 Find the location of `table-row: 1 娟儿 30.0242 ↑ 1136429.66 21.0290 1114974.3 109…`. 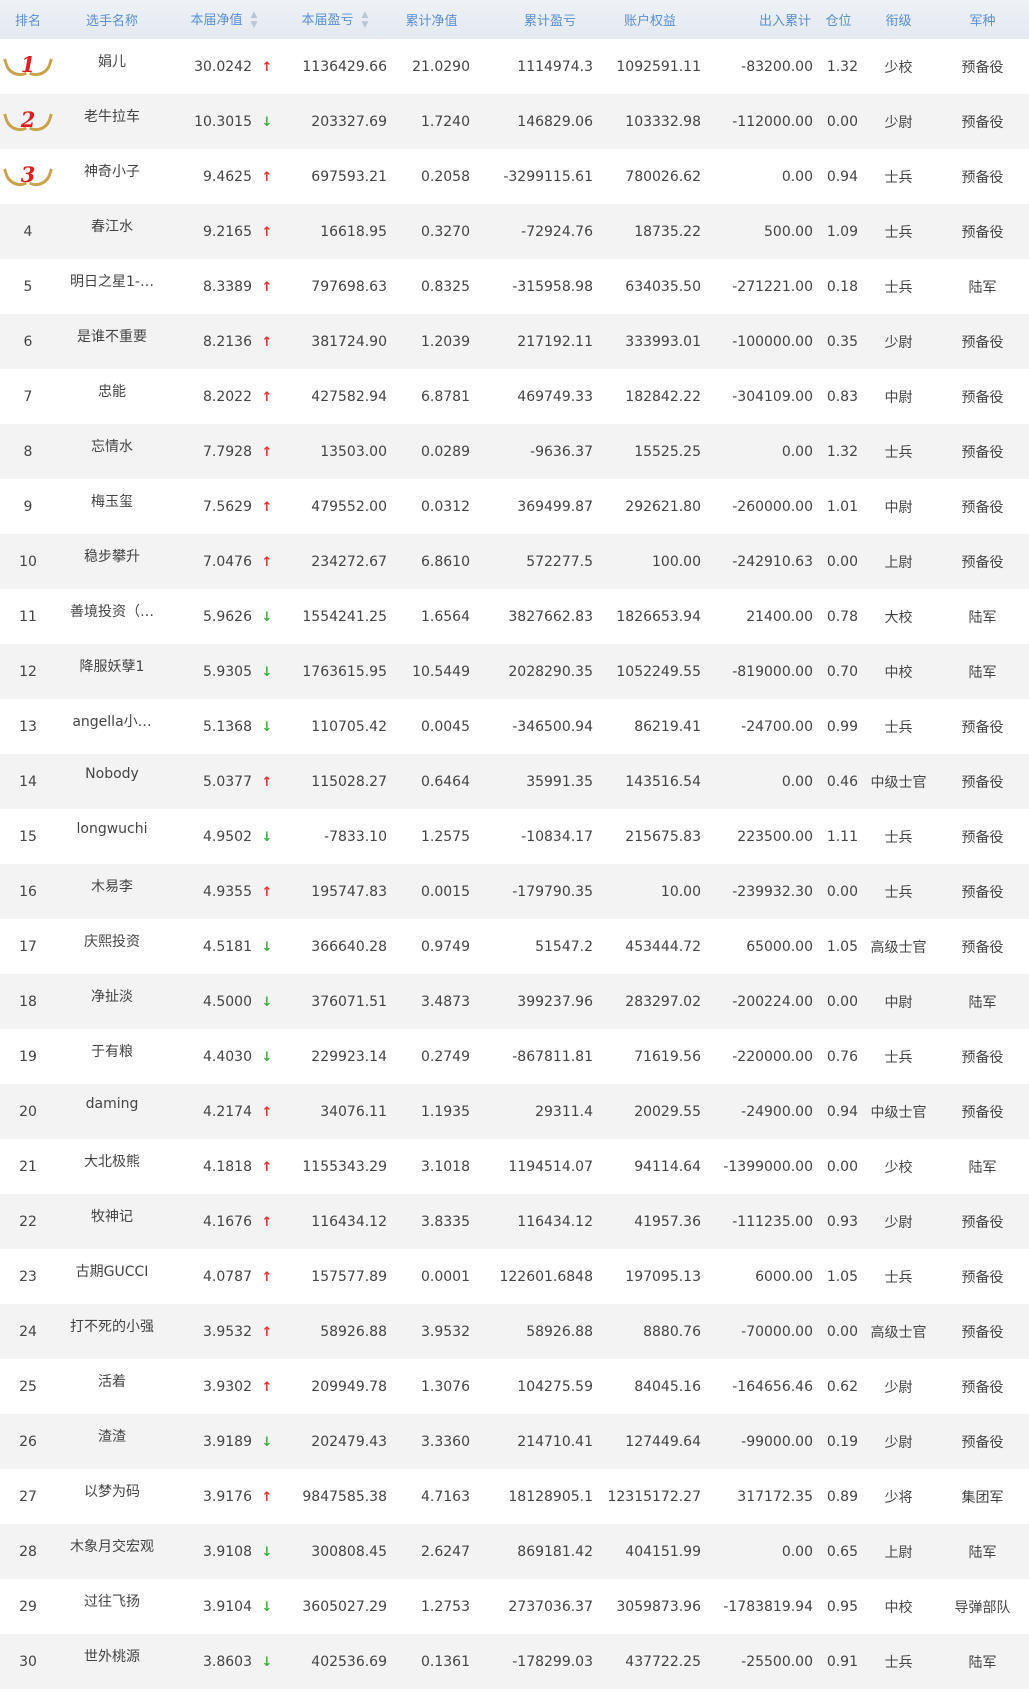

table-row: 1 娟儿 30.0242 ↑ 1136429.66 21.0290 1114974.3 109… is located at coordinates (514, 66).